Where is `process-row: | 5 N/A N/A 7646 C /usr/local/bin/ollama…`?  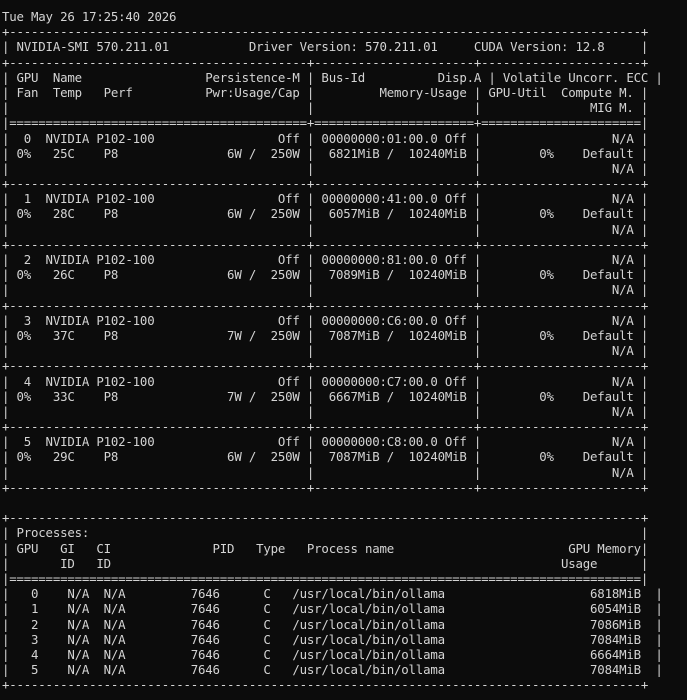
process-row: | 5 N/A N/A 7646 C /usr/local/bin/ollama… is located at coordinates (332, 670).